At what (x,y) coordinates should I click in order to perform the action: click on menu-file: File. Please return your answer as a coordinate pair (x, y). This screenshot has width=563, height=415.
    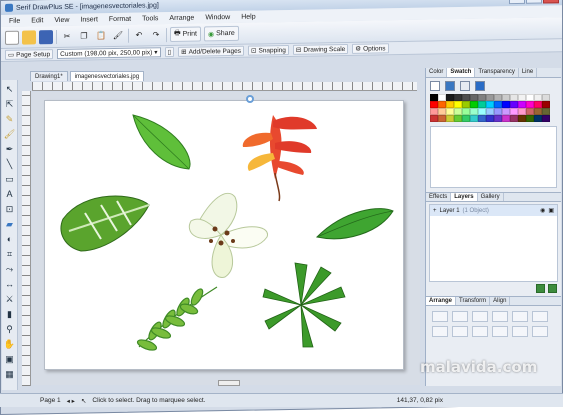
    Looking at the image, I should click on (14, 20).